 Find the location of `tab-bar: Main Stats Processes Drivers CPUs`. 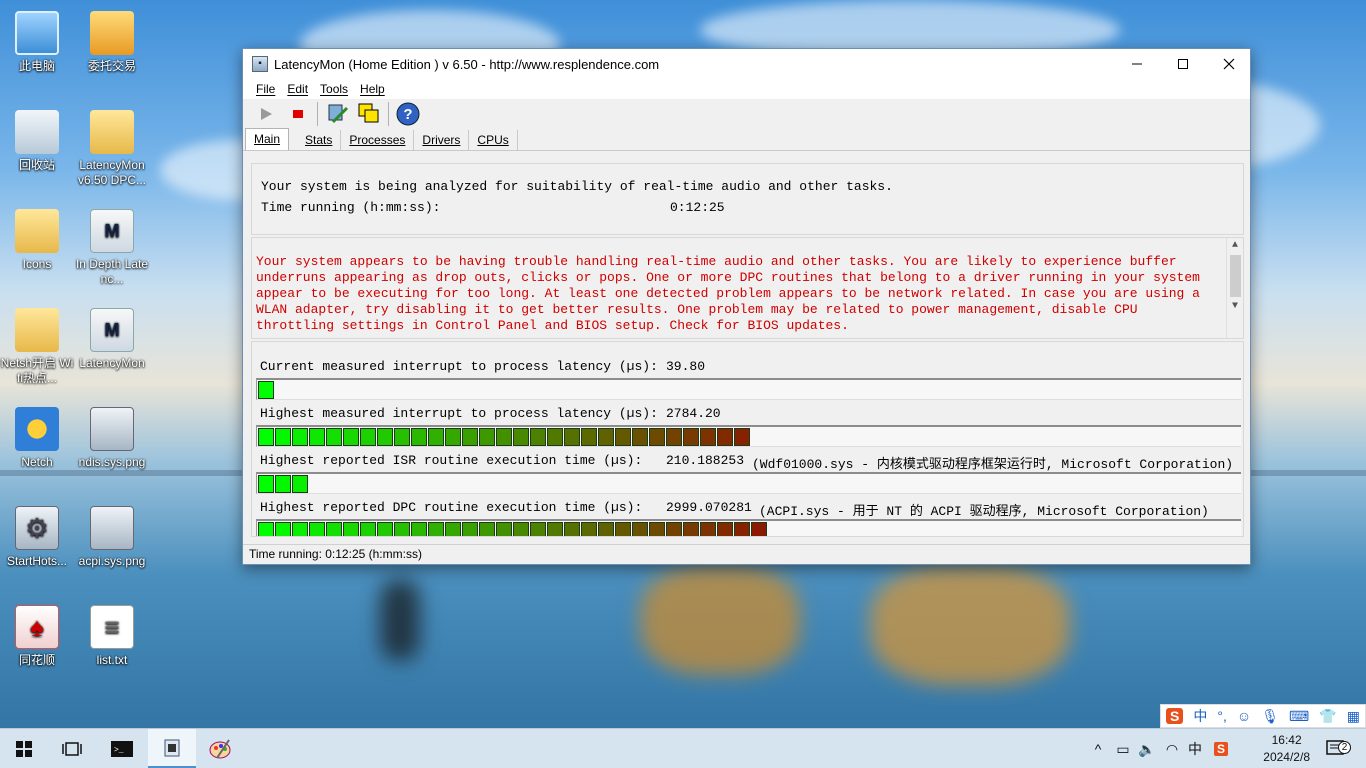

tab-bar: Main Stats Processes Drivers CPUs is located at coordinates (746, 139).